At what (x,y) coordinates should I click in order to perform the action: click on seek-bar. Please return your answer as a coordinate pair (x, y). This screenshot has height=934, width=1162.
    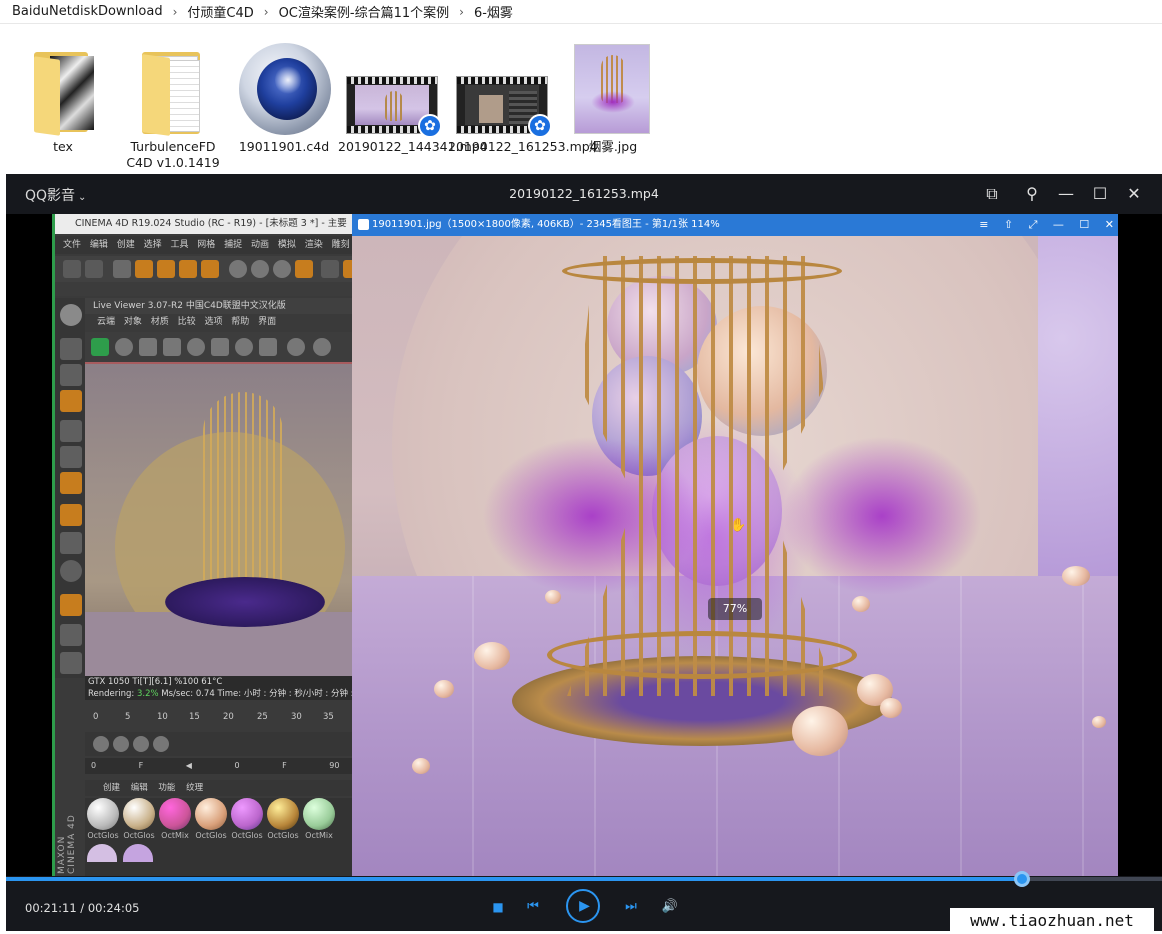
    Looking at the image, I should click on (584, 879).